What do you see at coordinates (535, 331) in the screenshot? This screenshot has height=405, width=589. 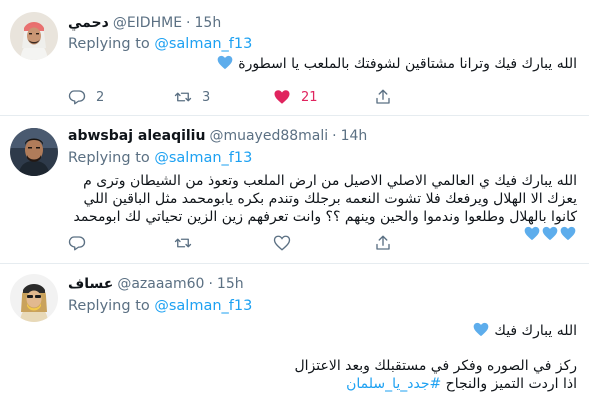 I see `tweet-text-content: الله يبارك فيك` at bounding box center [535, 331].